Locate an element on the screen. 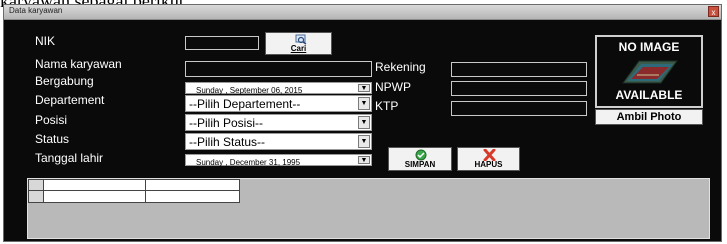 This screenshot has height=244, width=727. rekening-input is located at coordinates (519, 69).